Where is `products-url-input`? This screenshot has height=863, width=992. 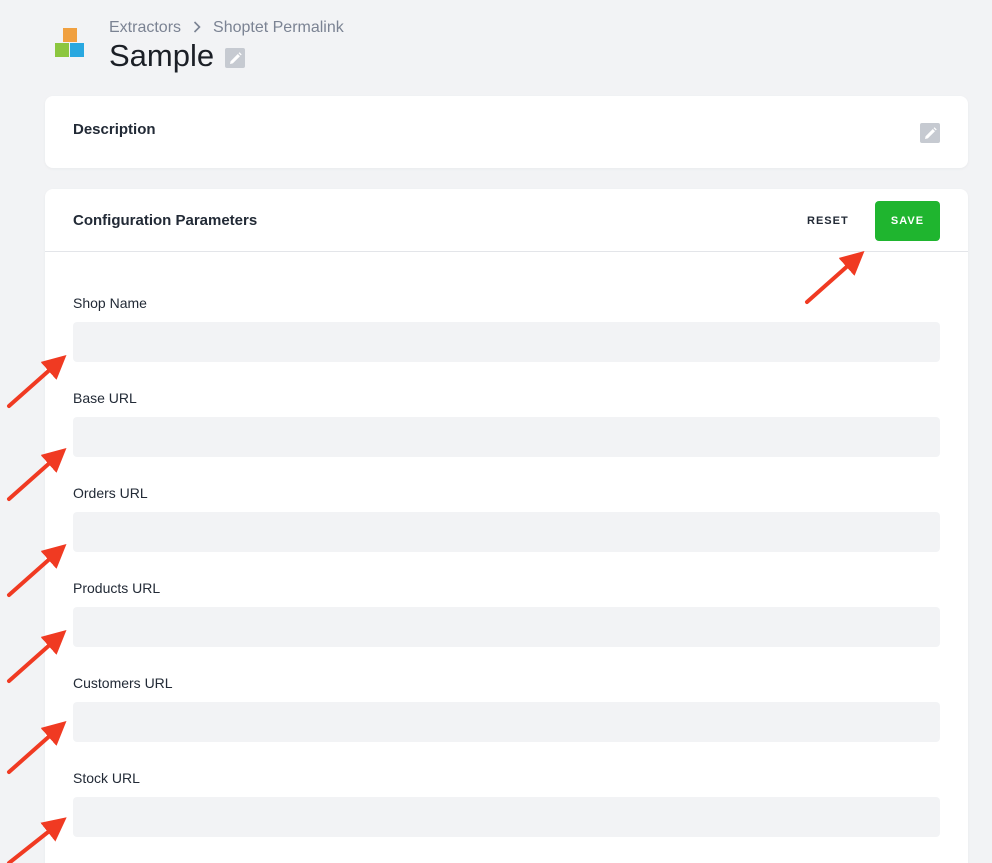 products-url-input is located at coordinates (506, 627).